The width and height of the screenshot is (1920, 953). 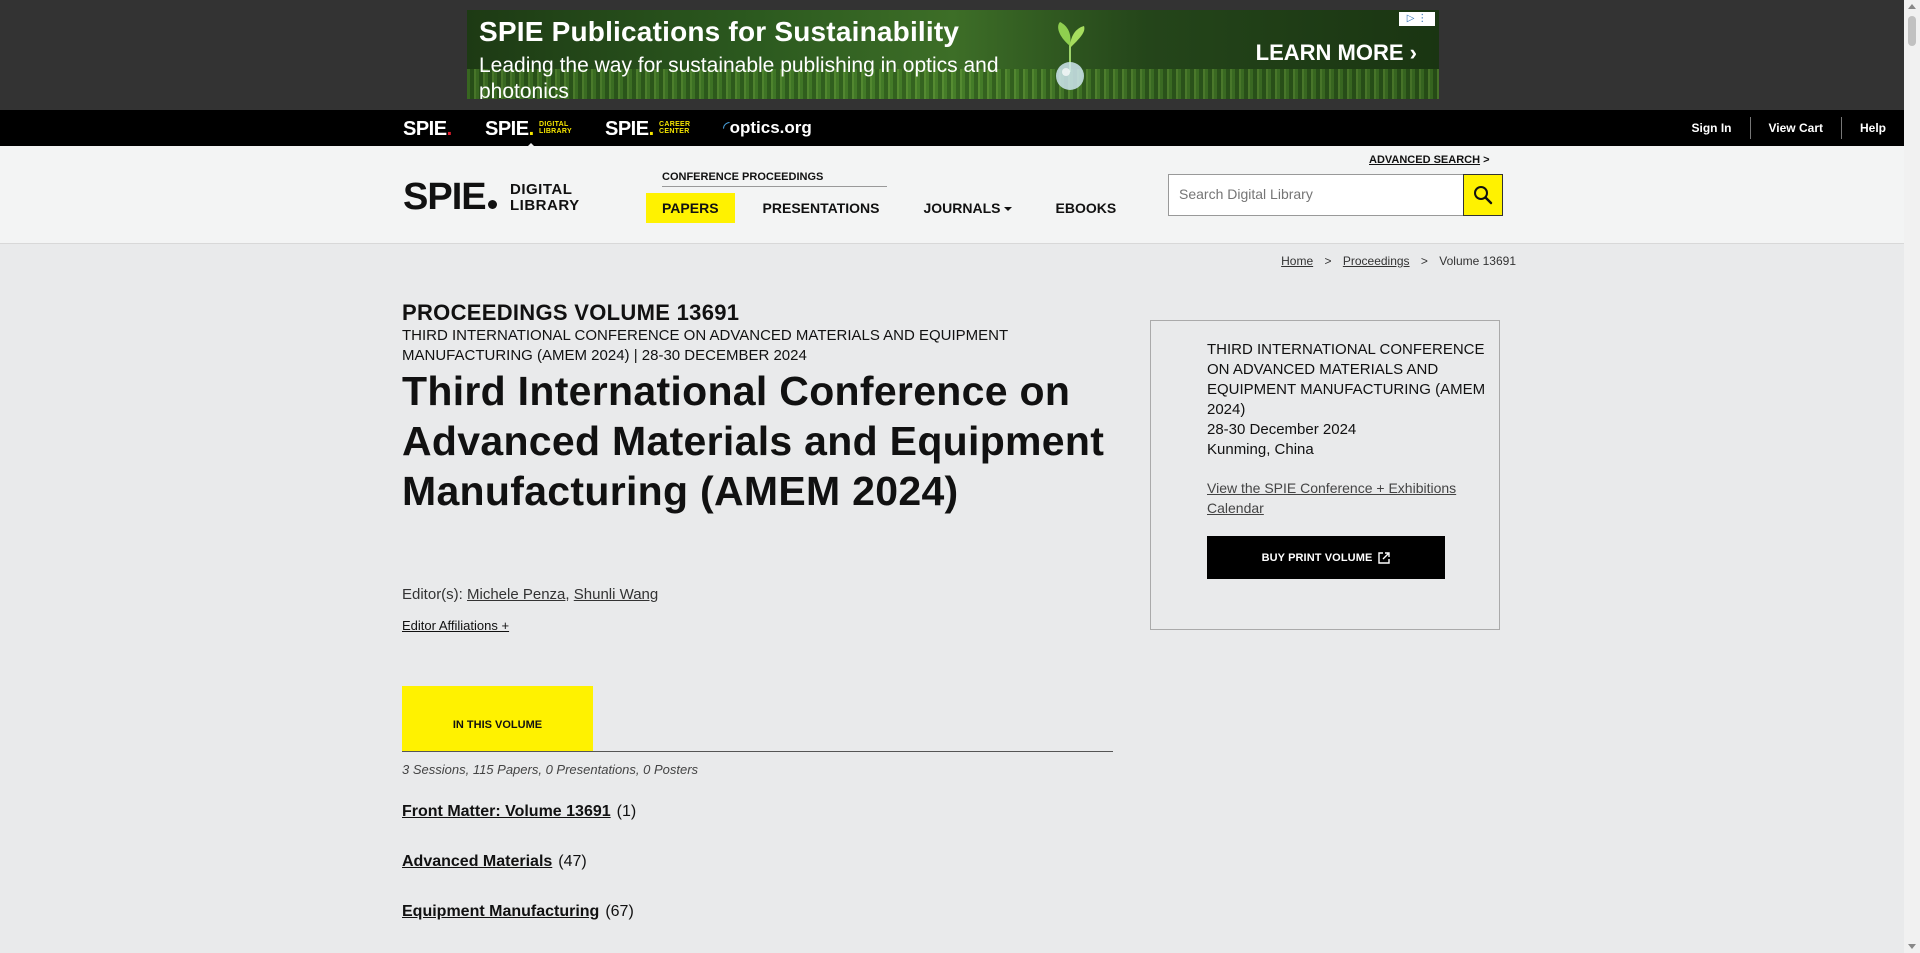 I want to click on editor-link: Shunli Wang, so click(x=616, y=594).